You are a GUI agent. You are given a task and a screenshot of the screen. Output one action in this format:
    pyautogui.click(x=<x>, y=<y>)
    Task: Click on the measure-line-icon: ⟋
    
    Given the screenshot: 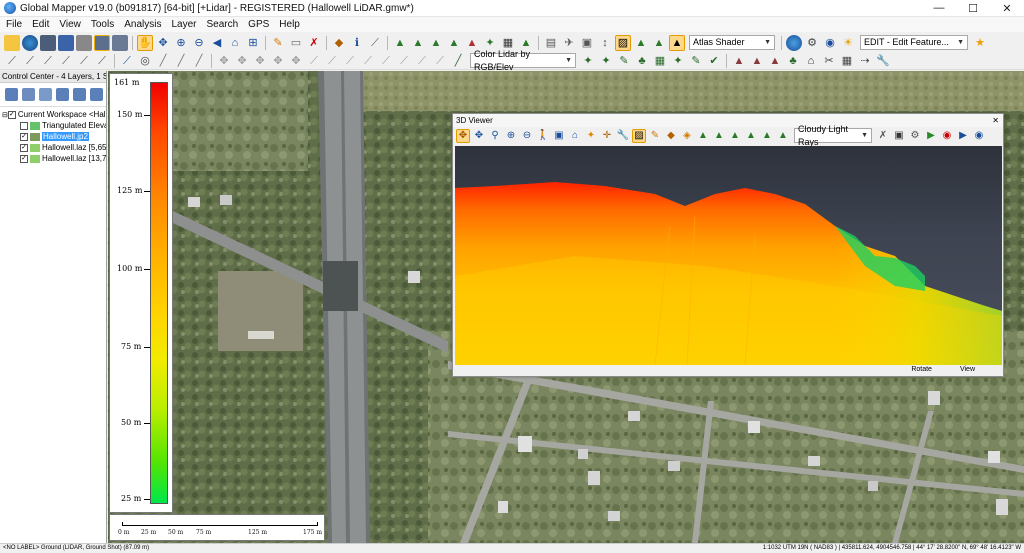 What is the action you would take?
    pyautogui.click(x=440, y=61)
    